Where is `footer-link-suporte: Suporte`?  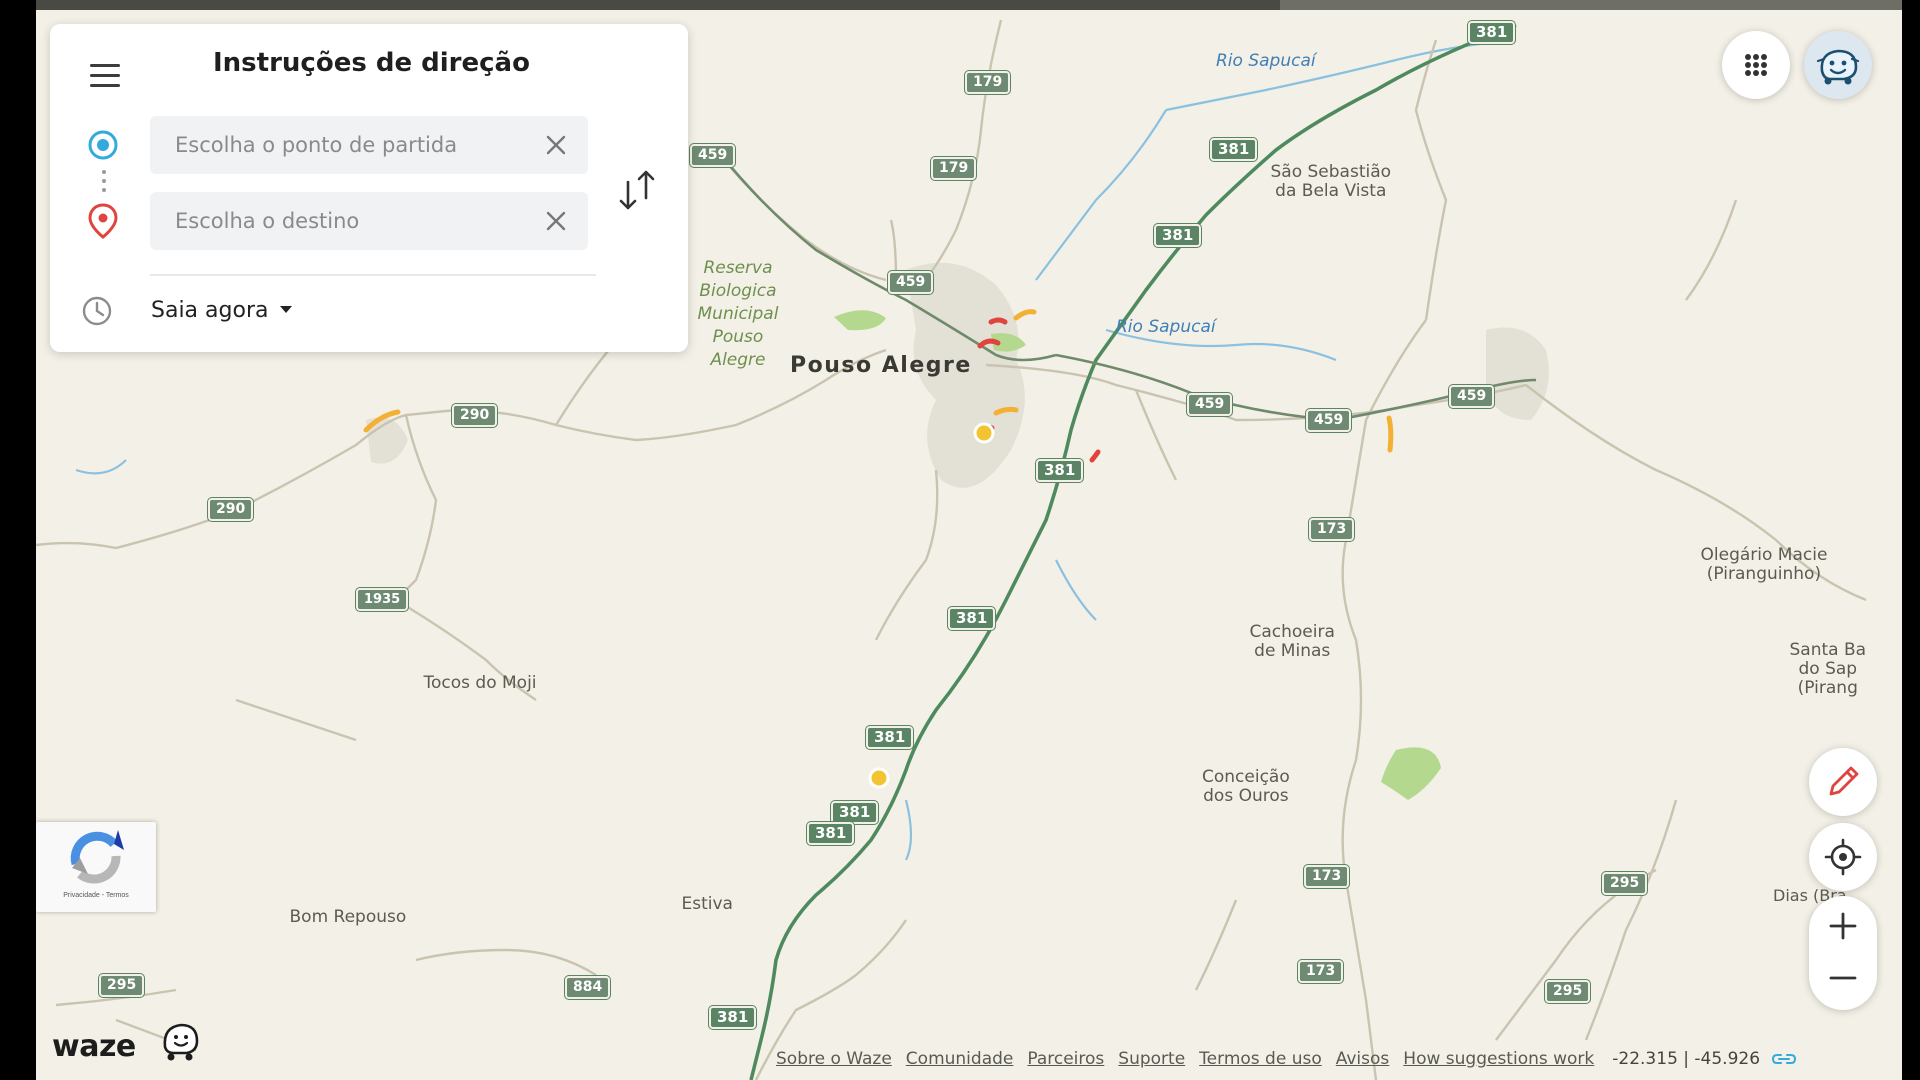 footer-link-suporte: Suporte is located at coordinates (1151, 1059).